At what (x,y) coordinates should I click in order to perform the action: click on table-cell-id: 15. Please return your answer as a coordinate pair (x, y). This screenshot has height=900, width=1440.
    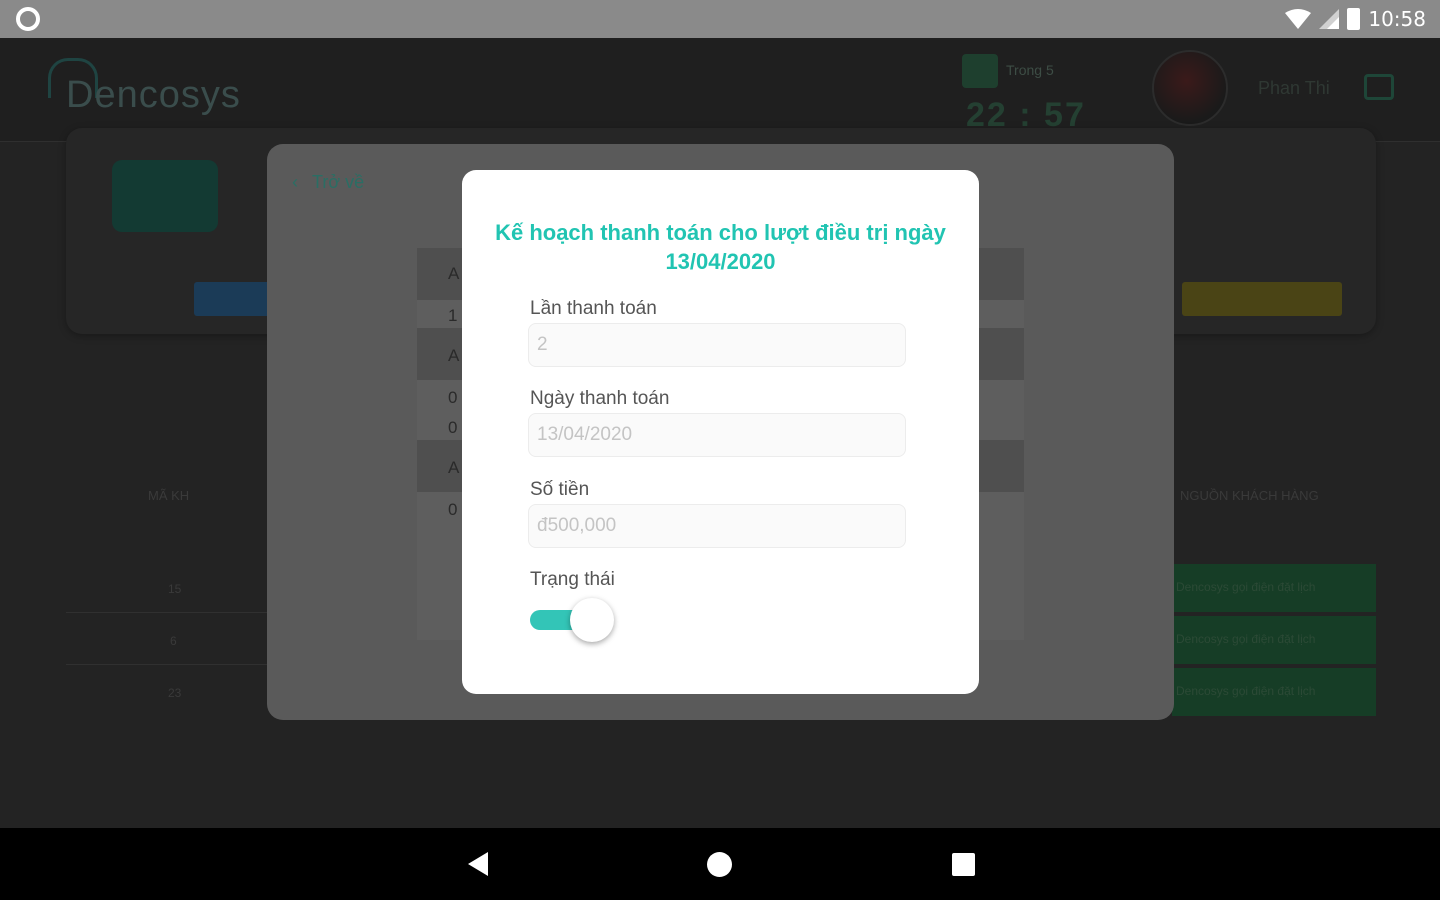
    Looking at the image, I should click on (175, 589).